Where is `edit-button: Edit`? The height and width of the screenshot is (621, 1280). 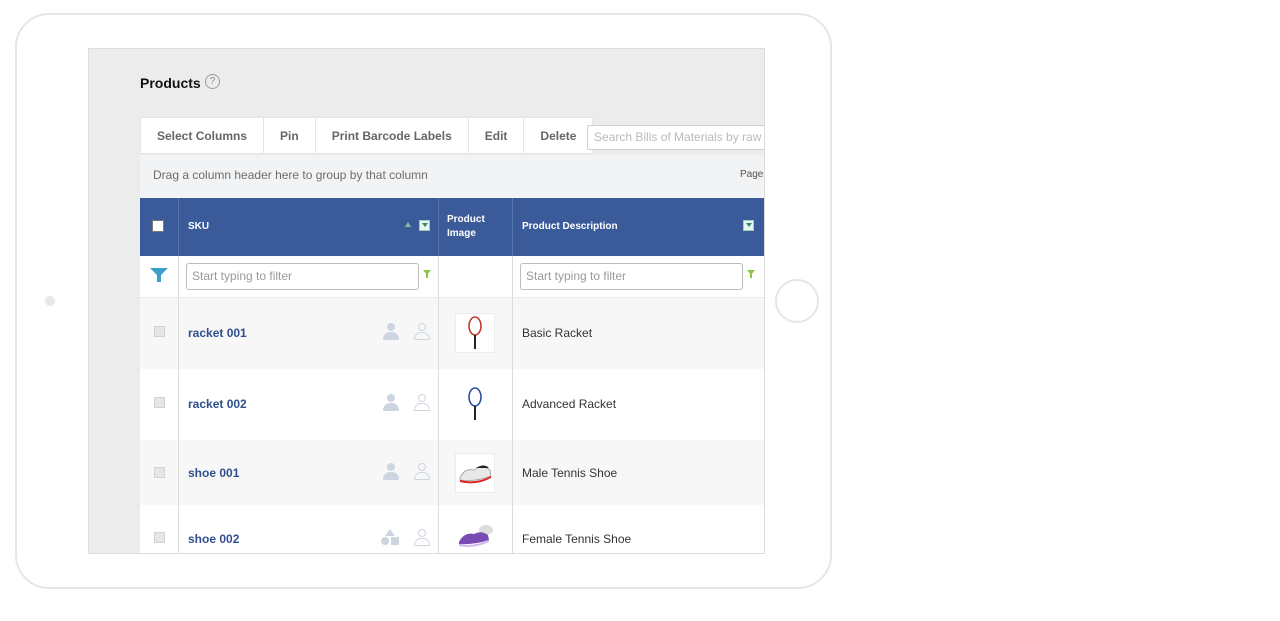
edit-button: Edit is located at coordinates (496, 135).